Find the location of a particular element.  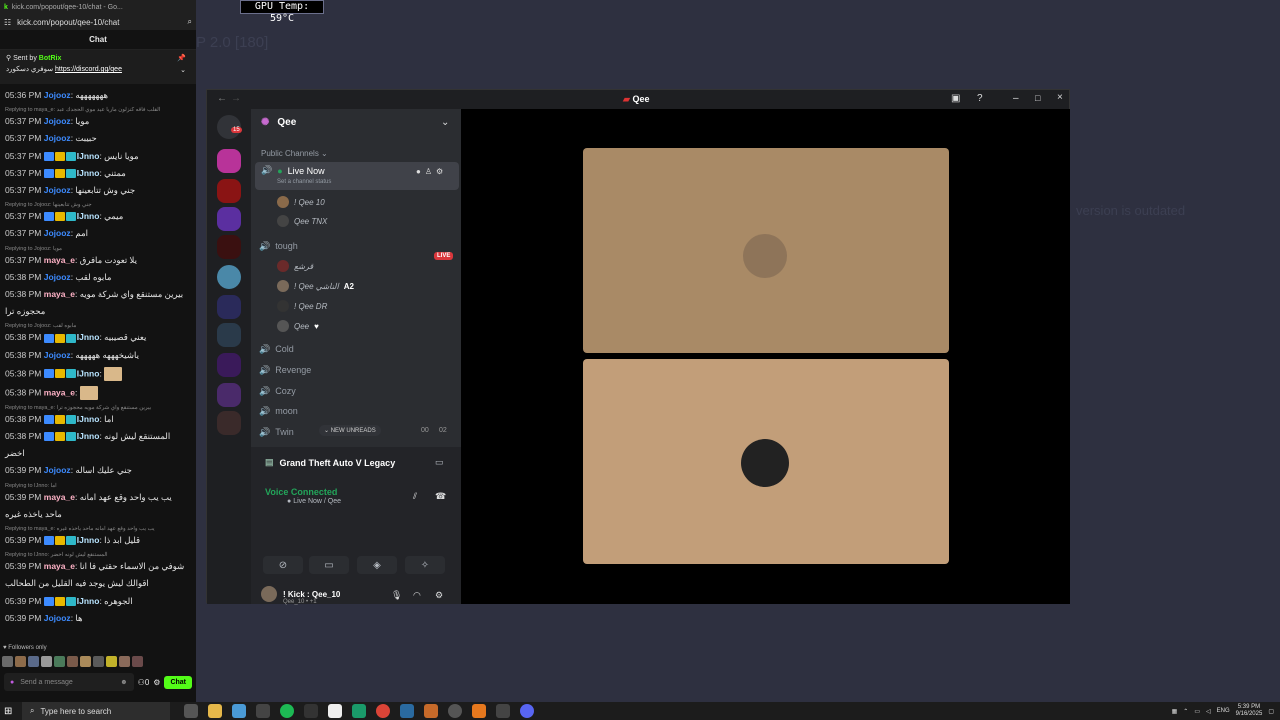

voice-member: قرشع is located at coordinates (295, 266).